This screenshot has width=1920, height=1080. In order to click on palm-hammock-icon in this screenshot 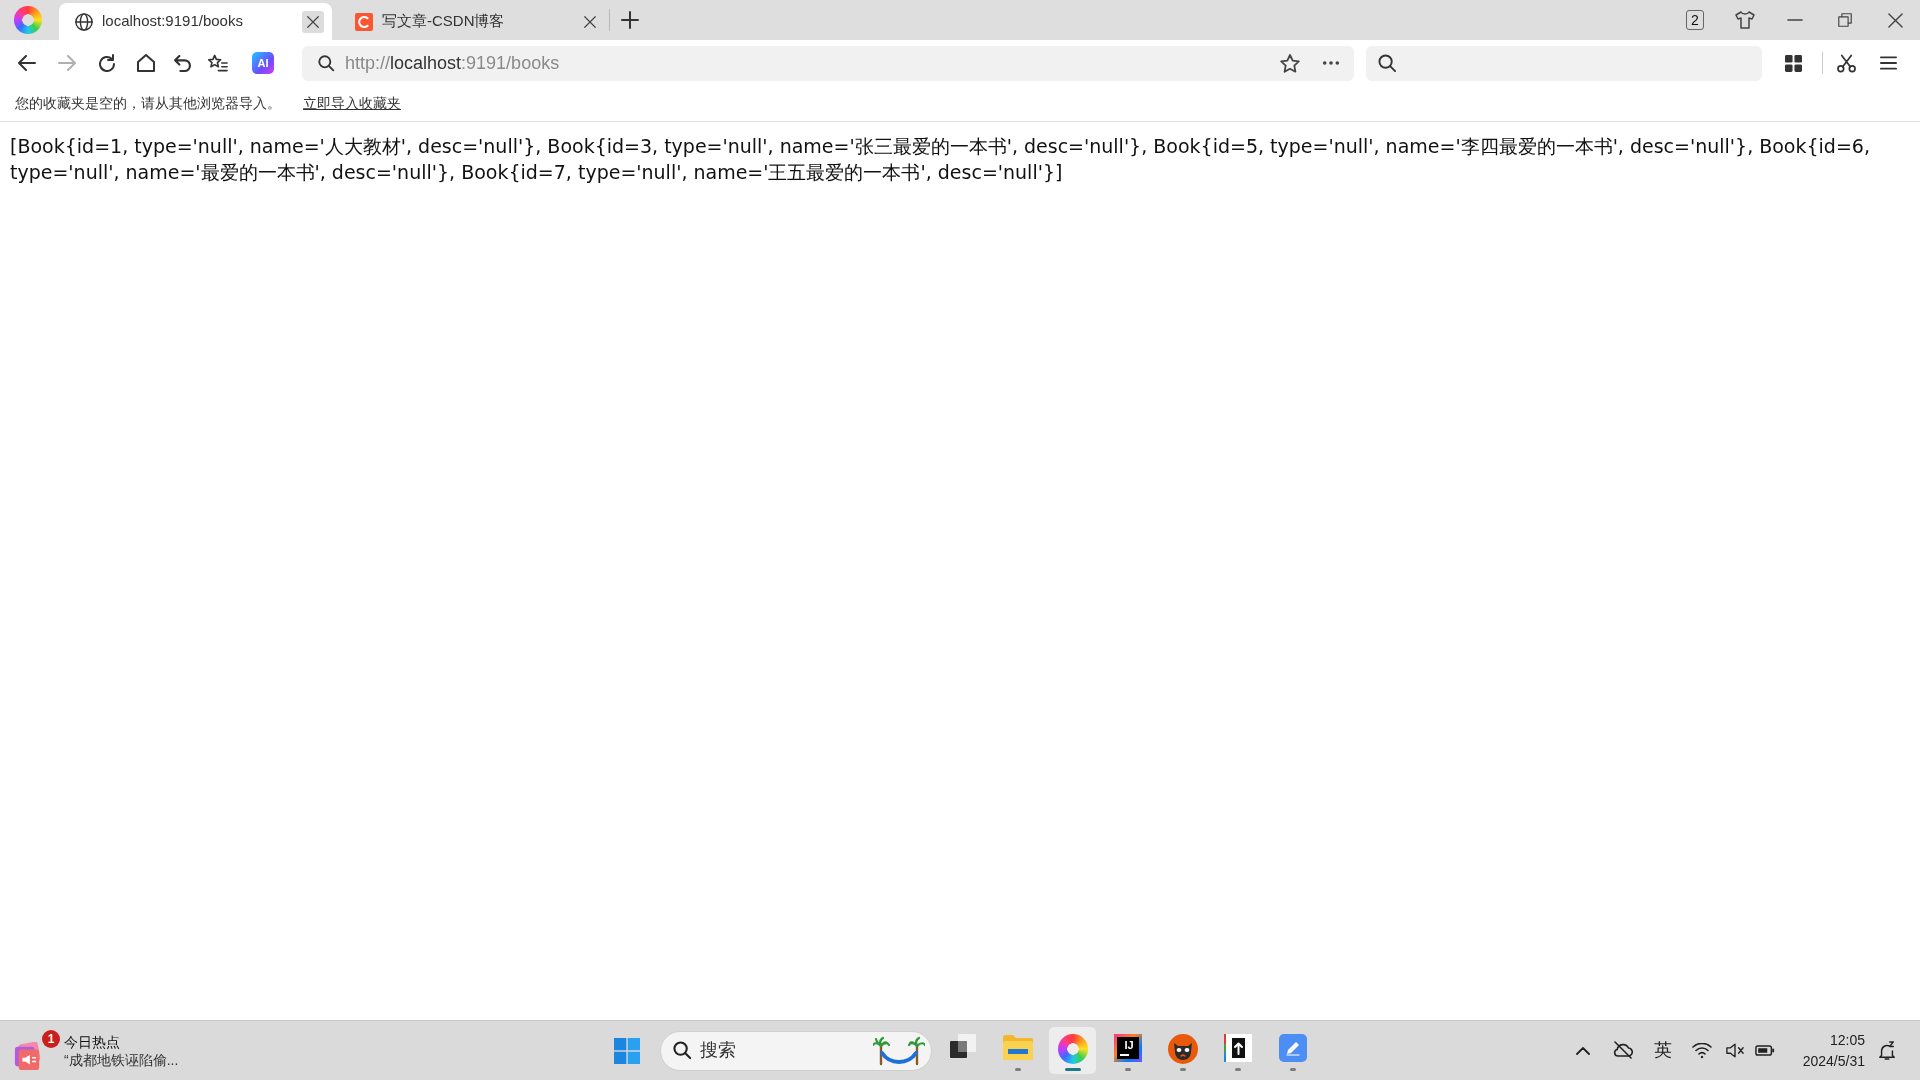, I will do `click(899, 1050)`.